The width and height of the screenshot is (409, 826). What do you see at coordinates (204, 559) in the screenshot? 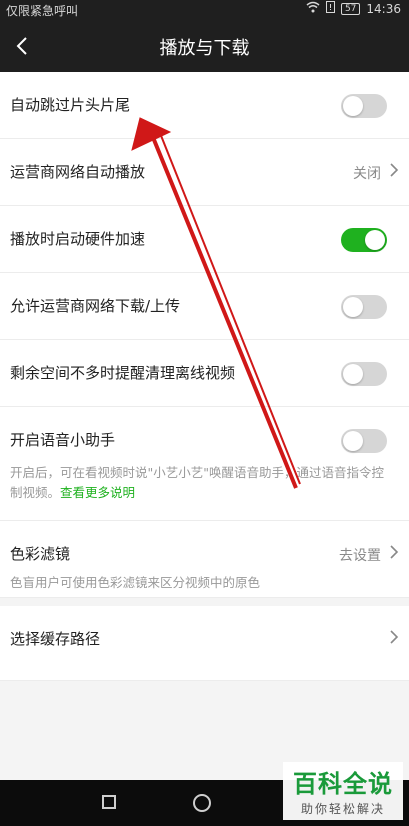
I see `setting-color-filter: 色彩滤镜 去设置 色盲用户可使用色彩滤镜来区分视频中的原色` at bounding box center [204, 559].